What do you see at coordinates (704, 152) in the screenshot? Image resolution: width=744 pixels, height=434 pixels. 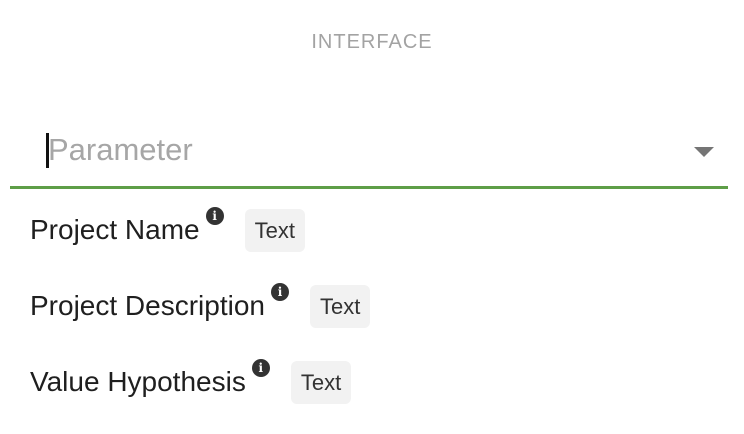 I see `chevron-down-icon` at bounding box center [704, 152].